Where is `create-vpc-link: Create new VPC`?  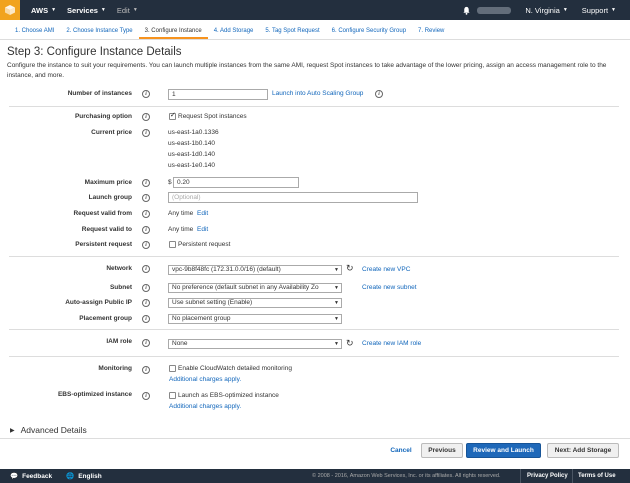 create-vpc-link: Create new VPC is located at coordinates (386, 269).